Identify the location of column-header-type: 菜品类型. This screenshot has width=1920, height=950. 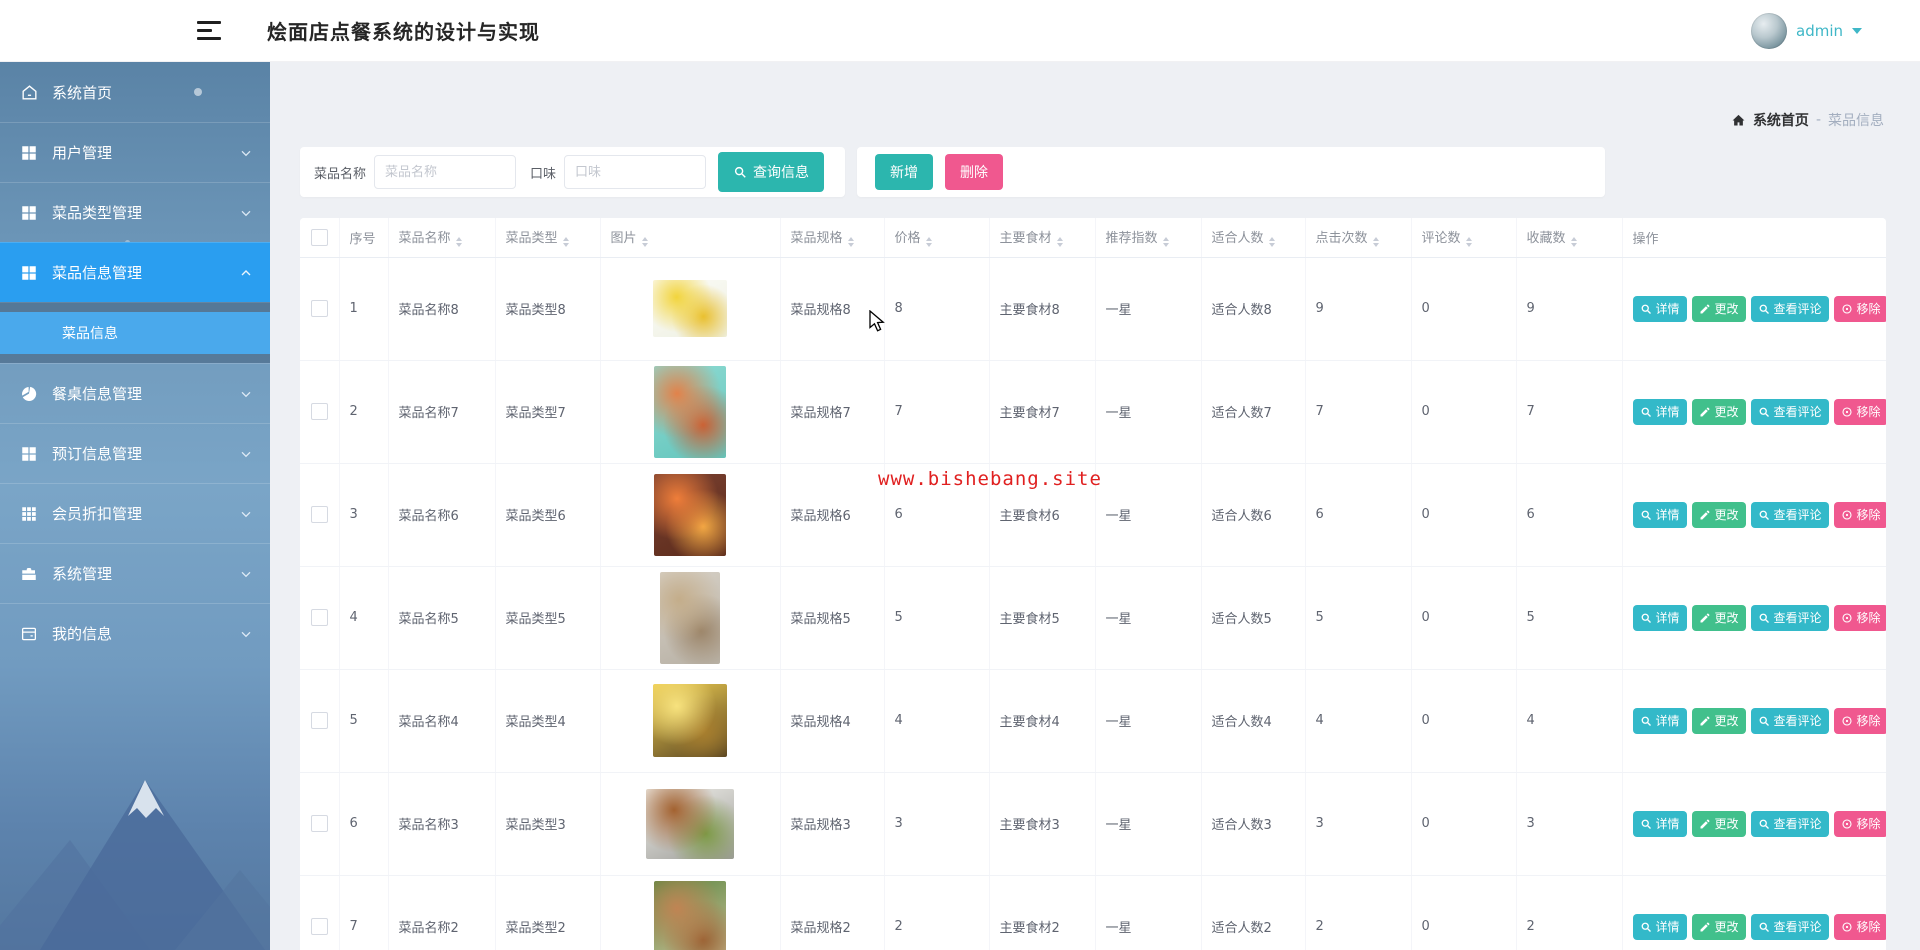
(548, 238).